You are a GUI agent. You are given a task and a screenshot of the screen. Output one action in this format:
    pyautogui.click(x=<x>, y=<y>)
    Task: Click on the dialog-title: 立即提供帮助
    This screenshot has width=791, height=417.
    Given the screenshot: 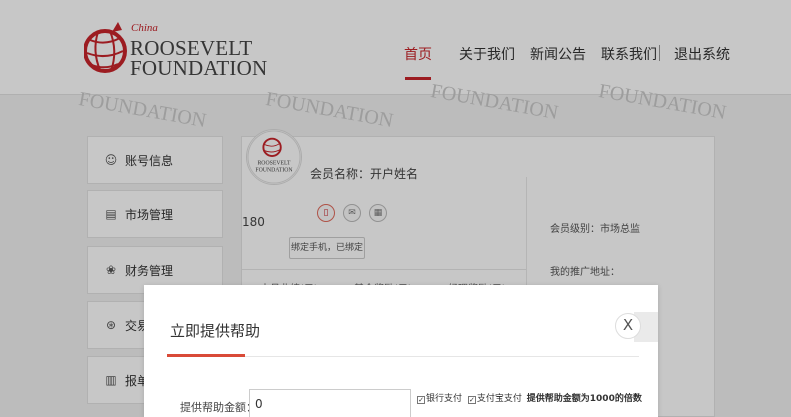 What is the action you would take?
    pyautogui.click(x=215, y=331)
    